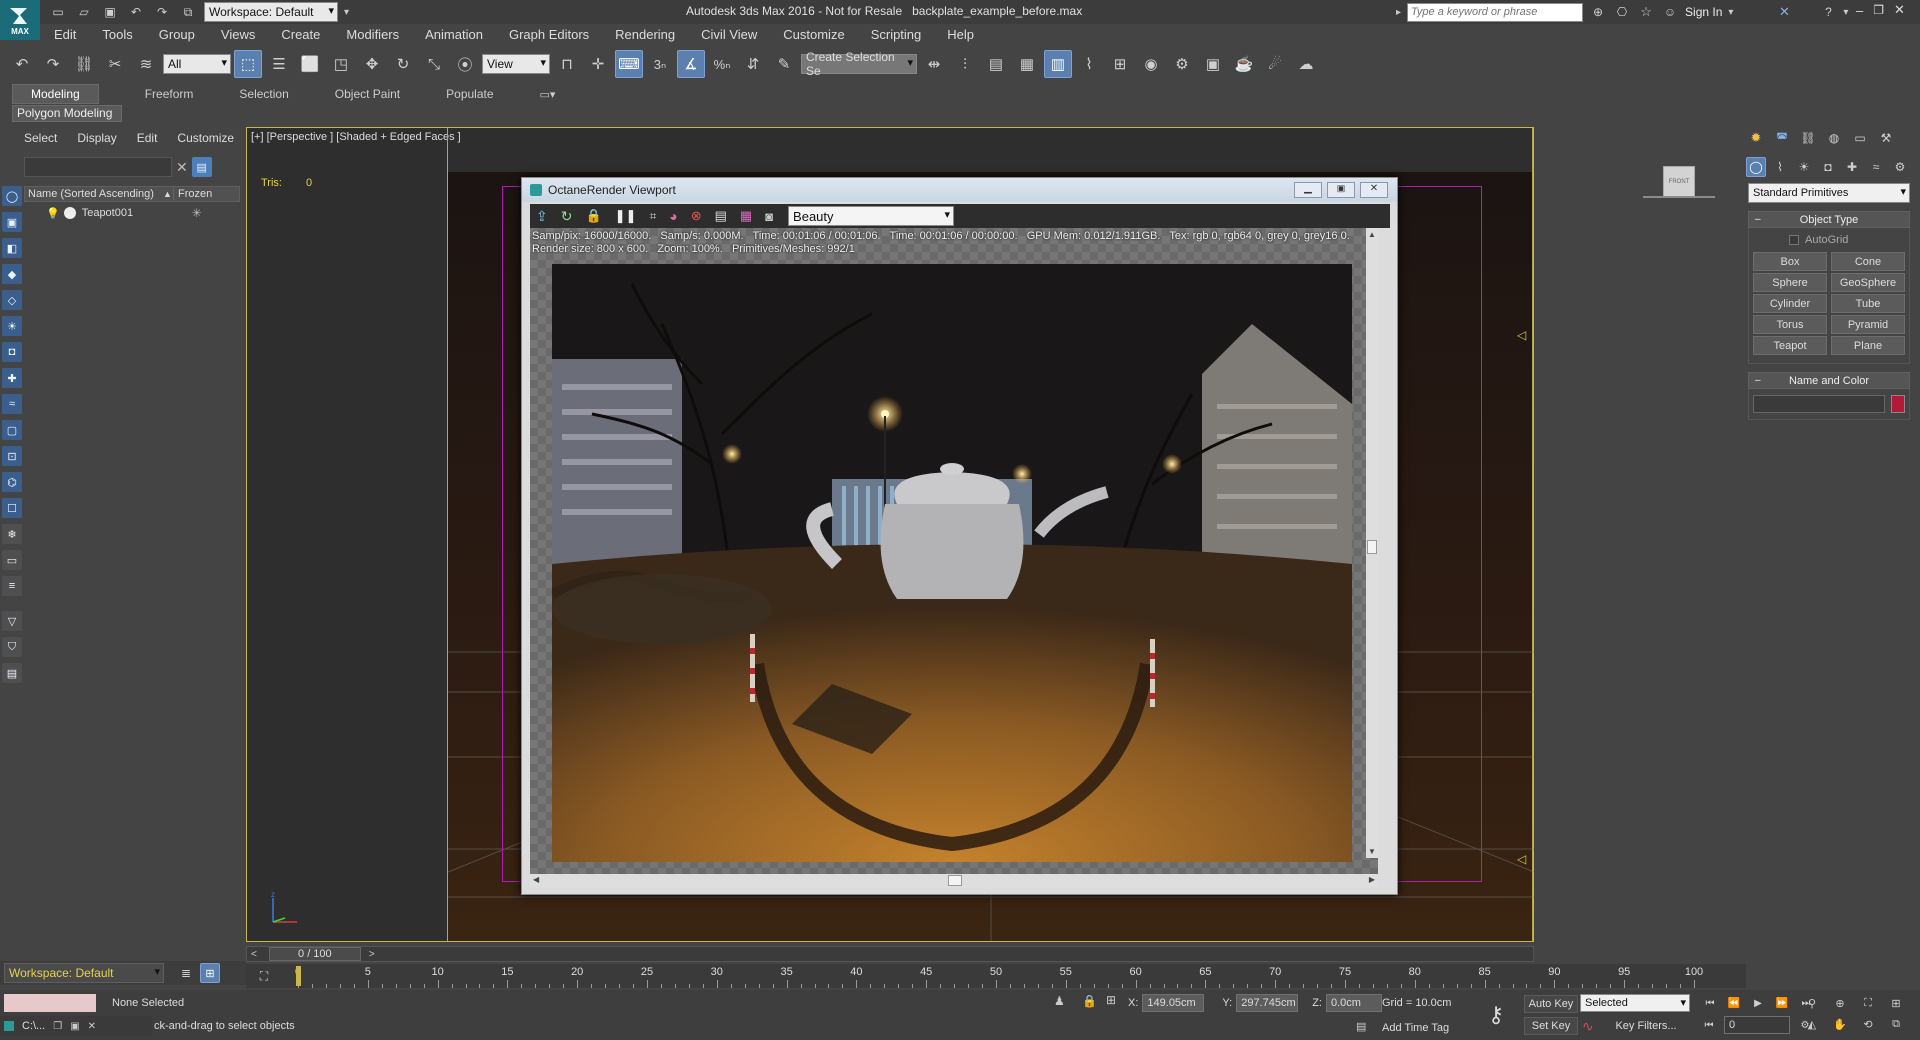  What do you see at coordinates (12, 378) in the screenshot?
I see `display-helpers-icon: ✚` at bounding box center [12, 378].